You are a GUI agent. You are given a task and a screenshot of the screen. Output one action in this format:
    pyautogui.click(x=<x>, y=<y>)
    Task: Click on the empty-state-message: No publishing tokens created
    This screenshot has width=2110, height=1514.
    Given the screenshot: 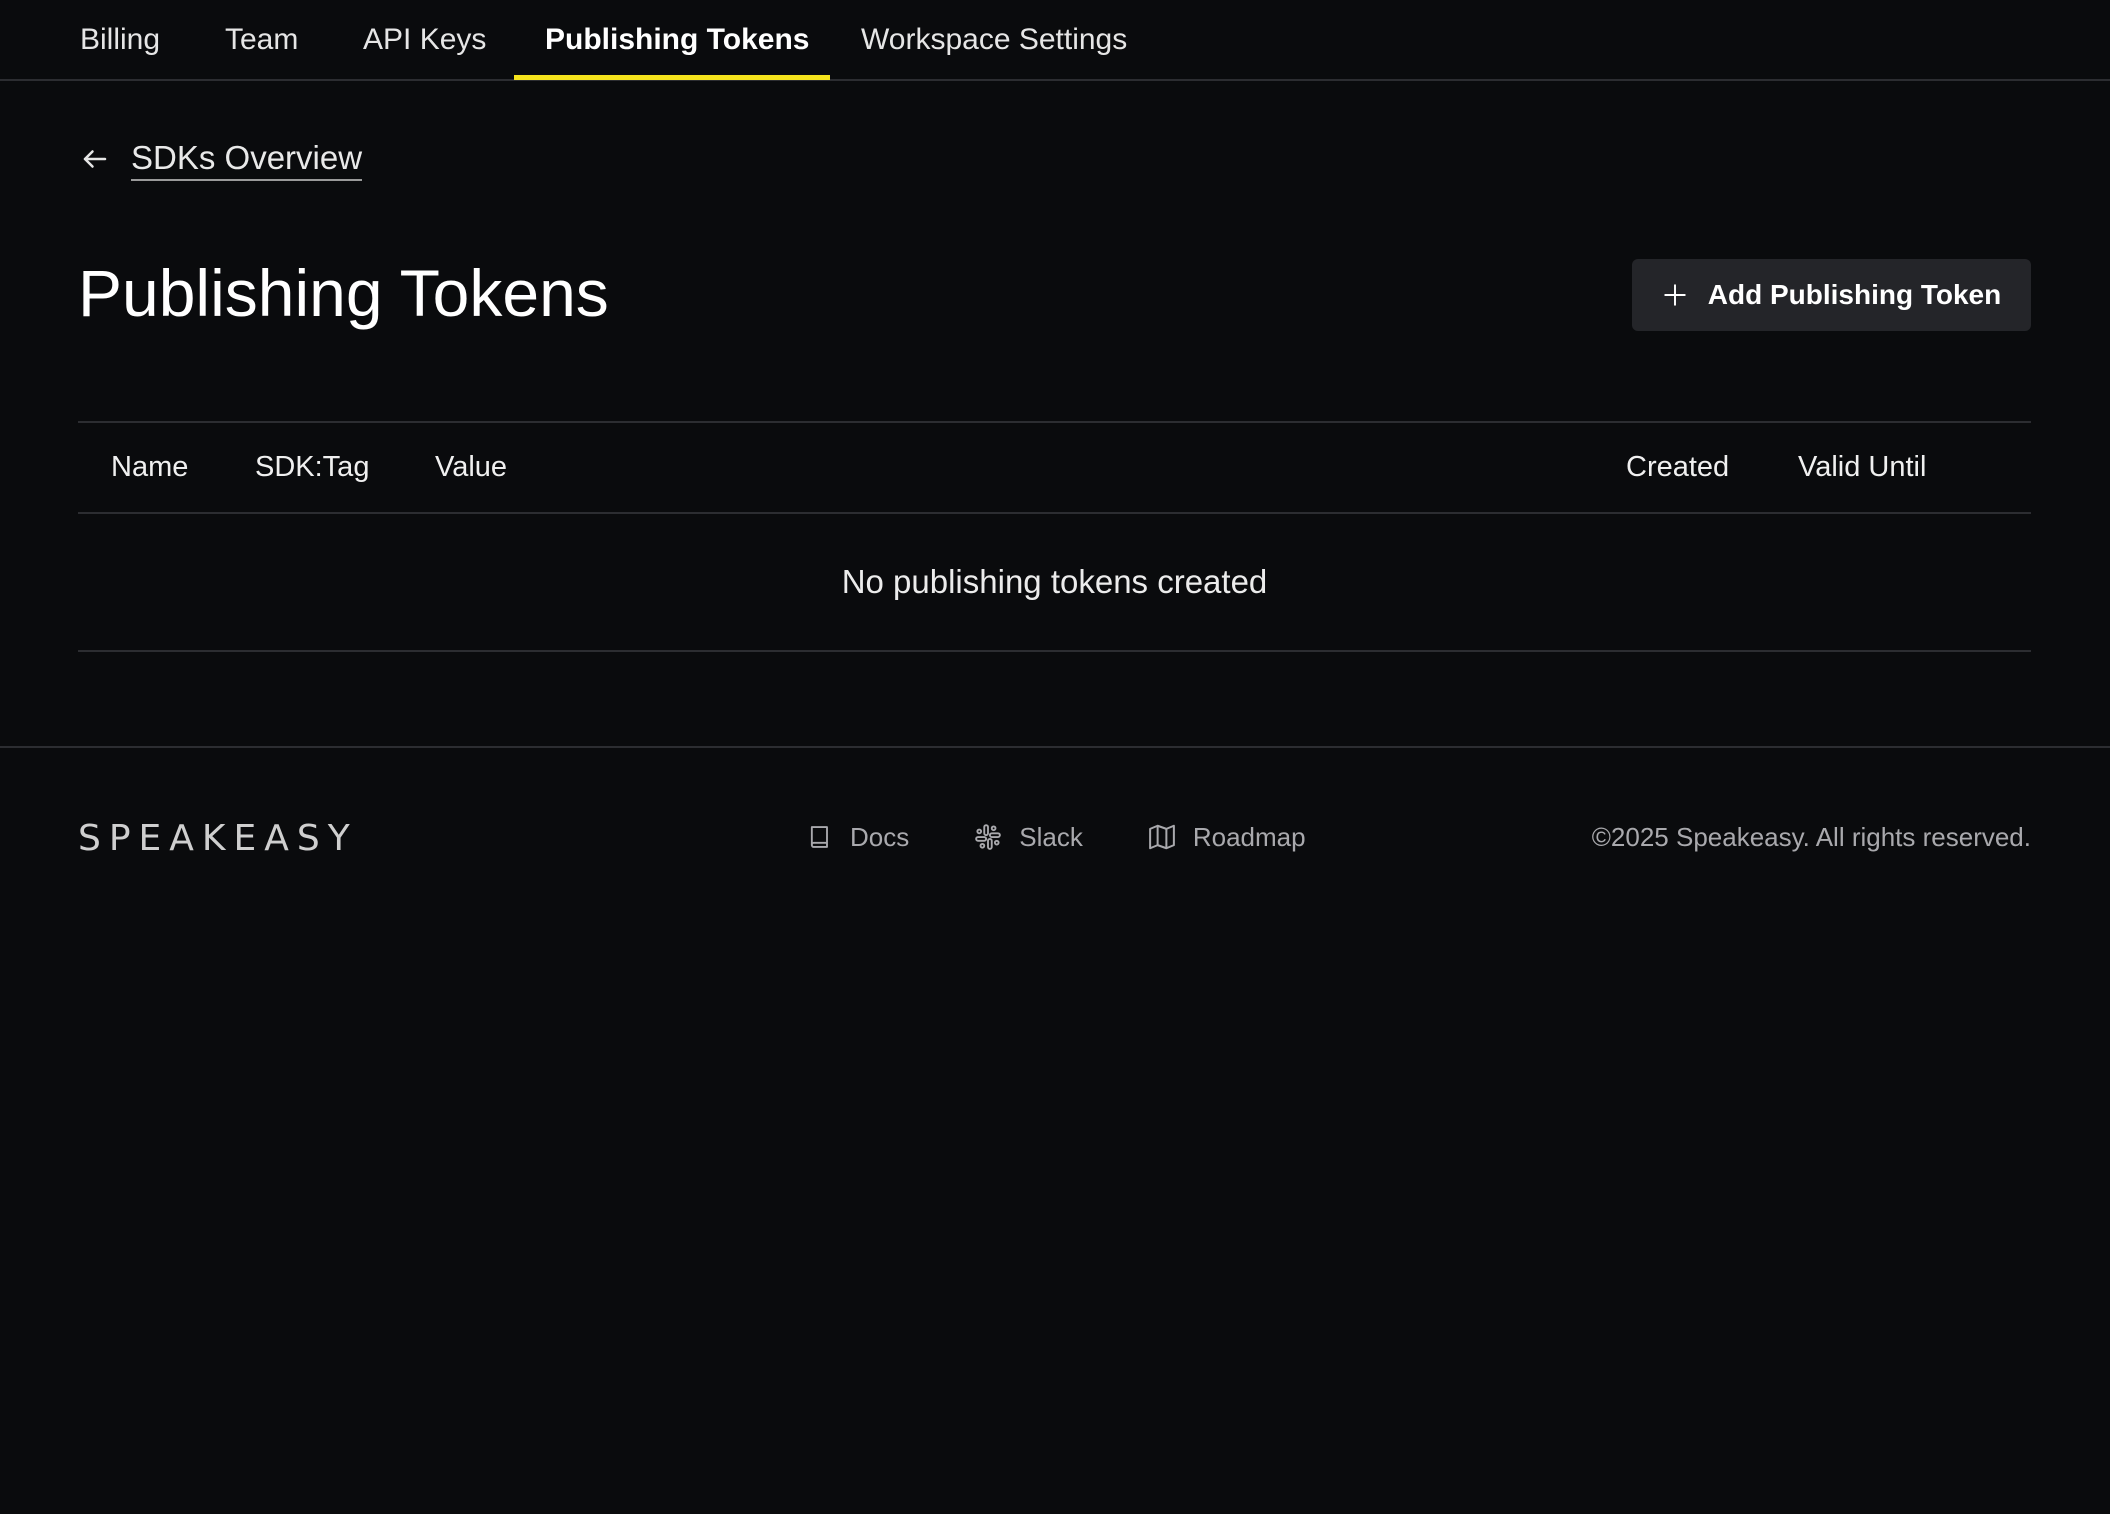 What is the action you would take?
    pyautogui.click(x=1054, y=581)
    